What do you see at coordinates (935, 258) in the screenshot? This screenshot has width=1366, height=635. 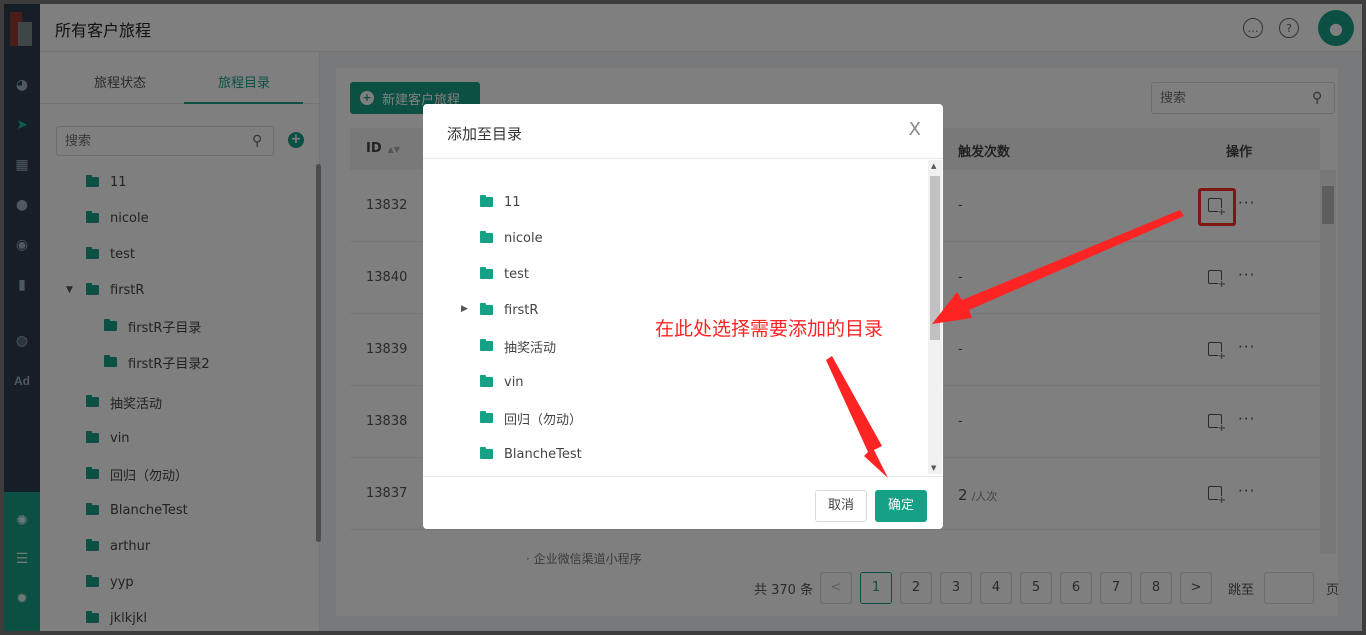 I see `dialog-scrollbar-thumb` at bounding box center [935, 258].